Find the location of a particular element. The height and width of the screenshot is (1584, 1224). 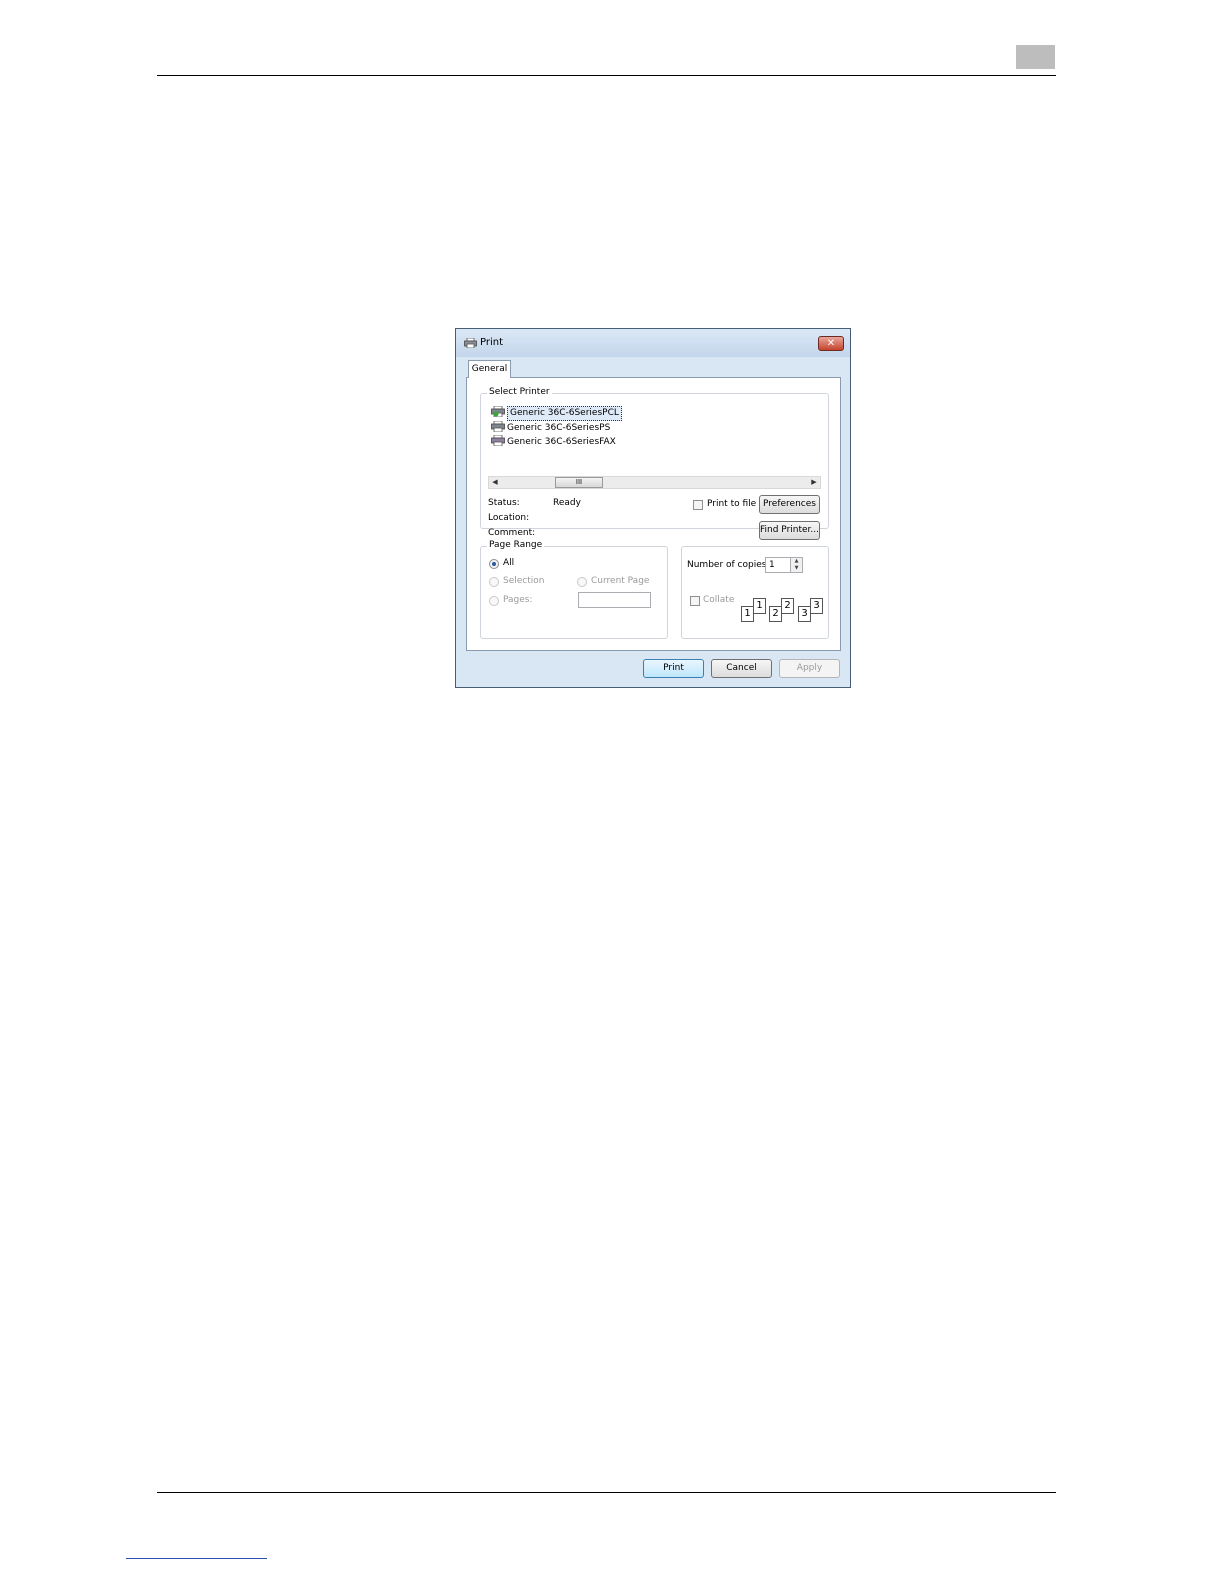

print-button: Print is located at coordinates (673, 668).